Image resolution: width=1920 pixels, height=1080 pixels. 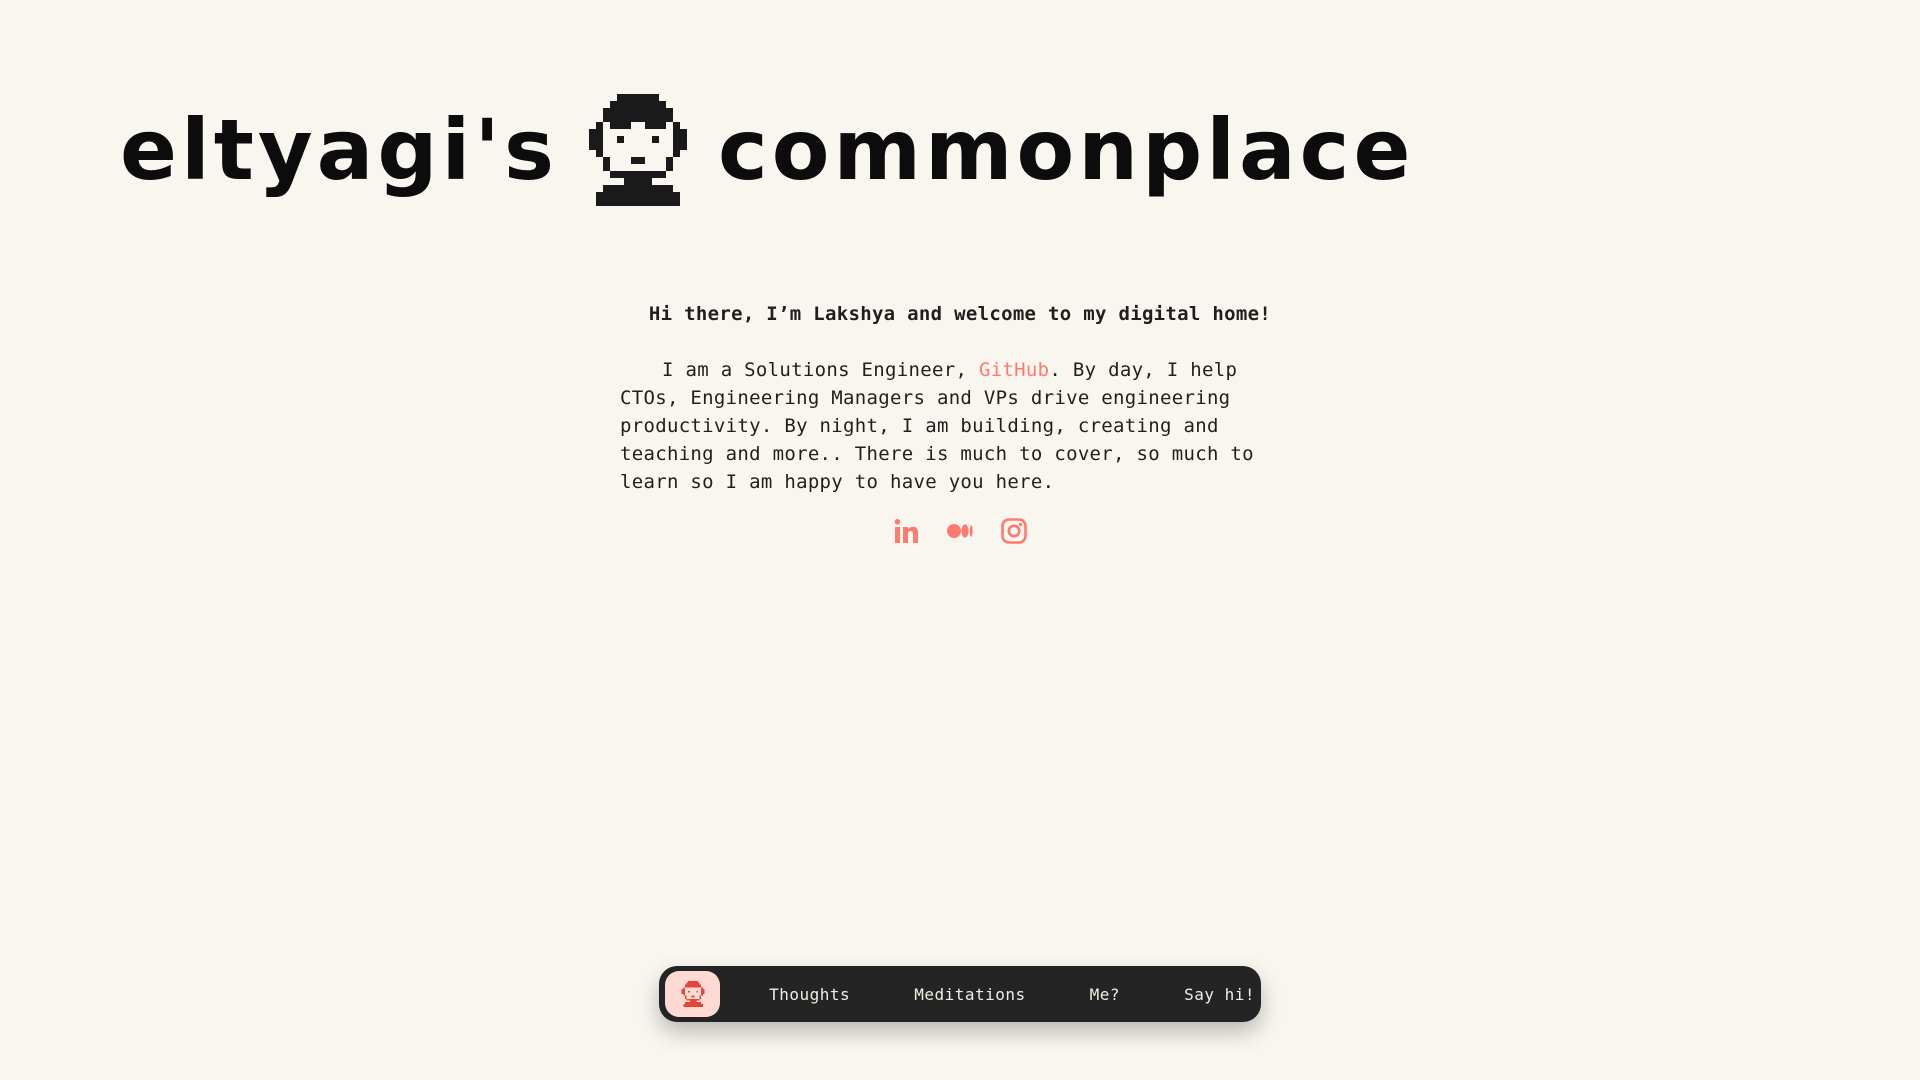 I want to click on nav-home-button, so click(x=693, y=994).